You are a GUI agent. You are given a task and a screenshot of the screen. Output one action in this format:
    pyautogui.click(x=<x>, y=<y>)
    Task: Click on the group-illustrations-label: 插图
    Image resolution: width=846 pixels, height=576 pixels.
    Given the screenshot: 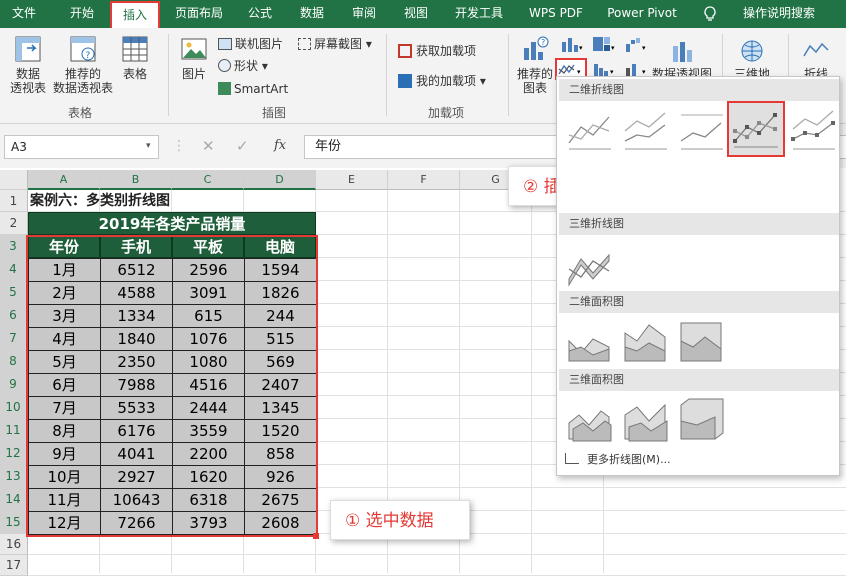 What is the action you would take?
    pyautogui.click(x=274, y=113)
    